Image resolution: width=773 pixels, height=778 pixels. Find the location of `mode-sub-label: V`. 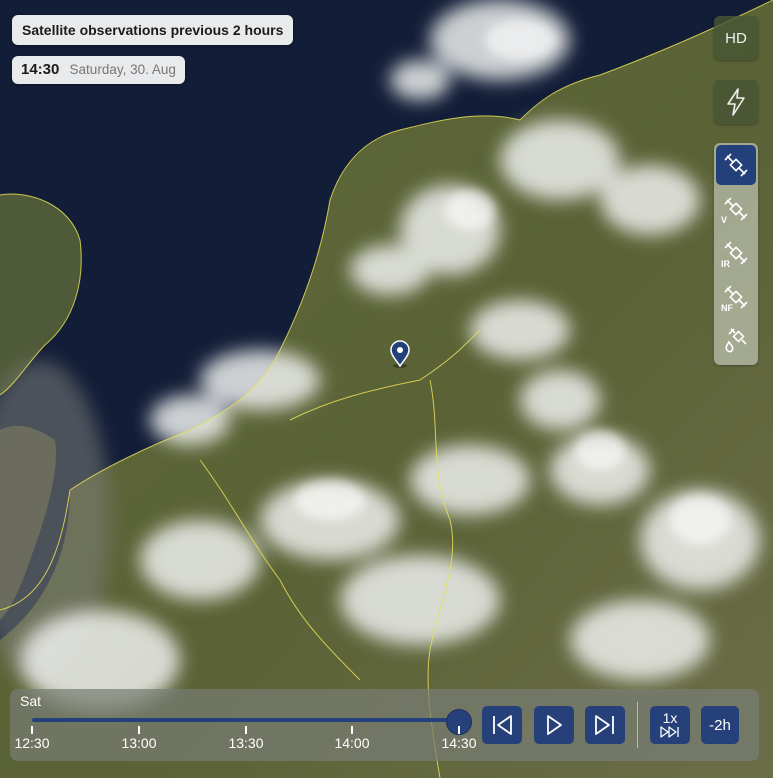

mode-sub-label: V is located at coordinates (724, 220).